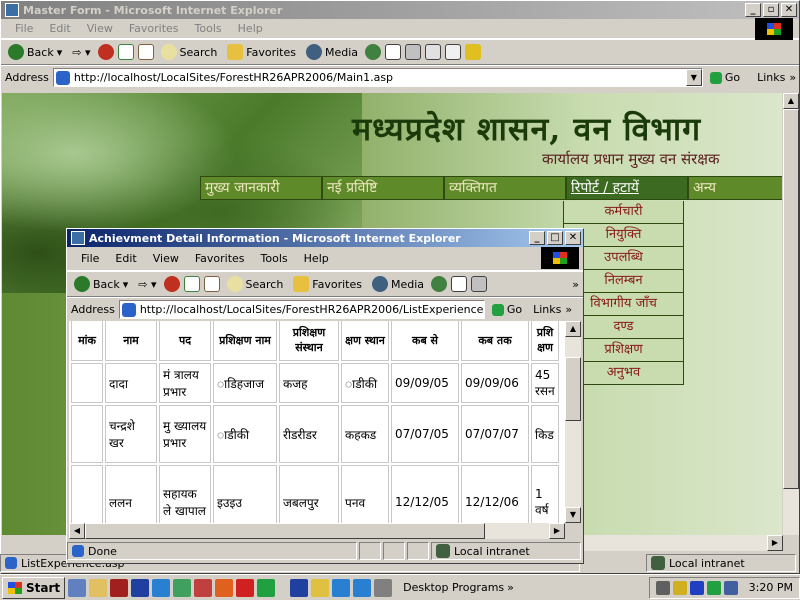  Describe the element at coordinates (573, 238) in the screenshot. I see `popup-close-button: ✕` at that location.